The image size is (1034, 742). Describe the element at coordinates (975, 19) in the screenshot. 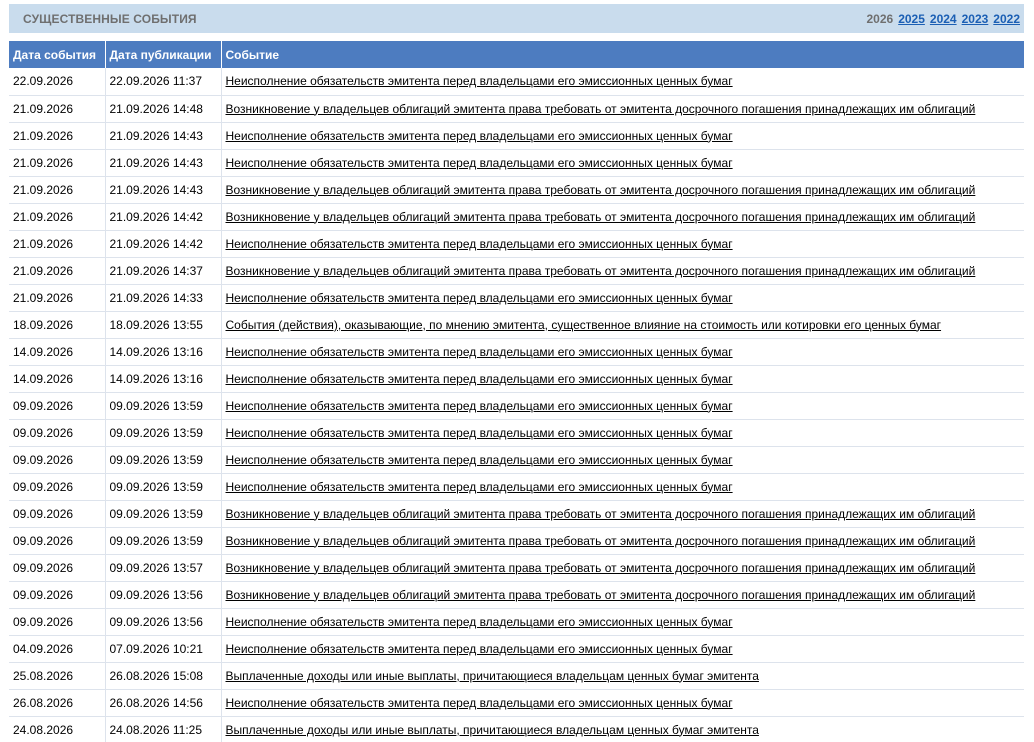

I see `year-link-2023: 2023` at that location.